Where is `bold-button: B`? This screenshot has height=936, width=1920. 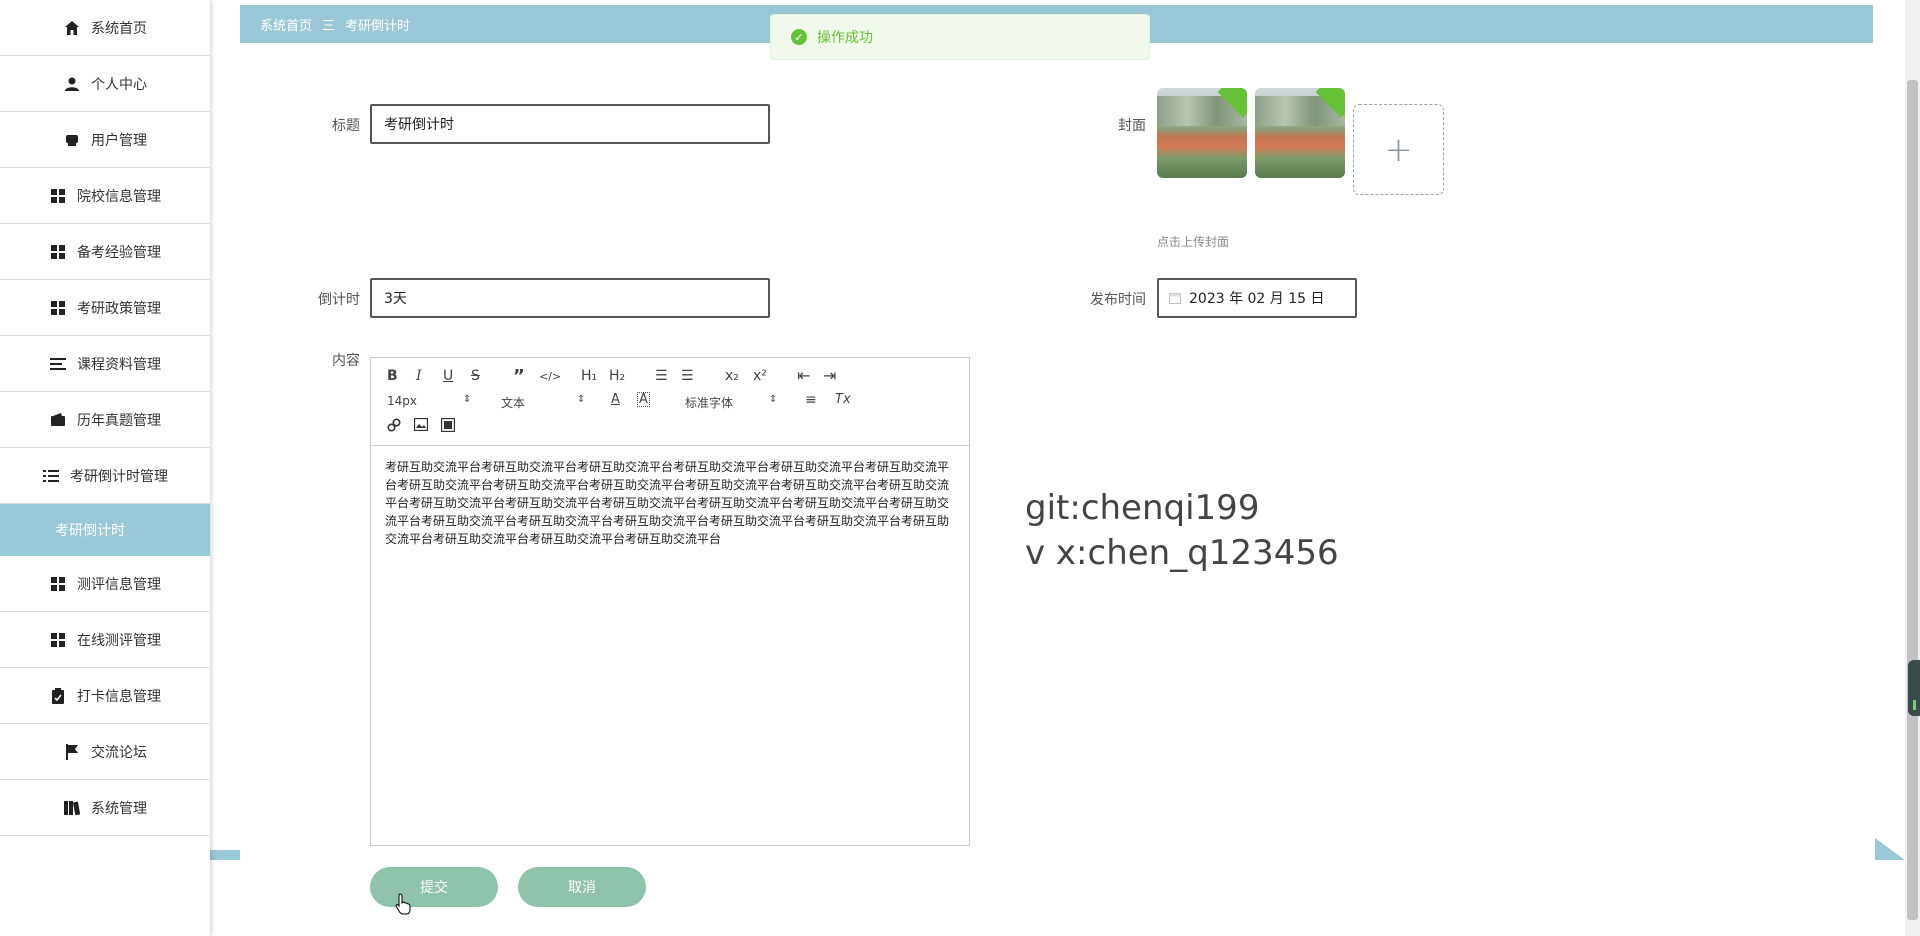 bold-button: B is located at coordinates (392, 376).